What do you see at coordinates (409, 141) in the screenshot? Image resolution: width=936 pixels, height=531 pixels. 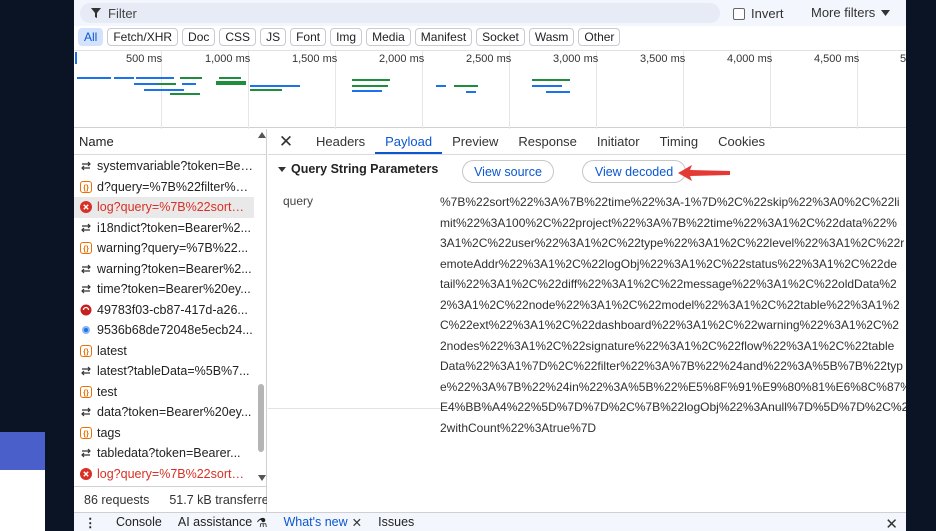 I see `tab-payload: Payload` at bounding box center [409, 141].